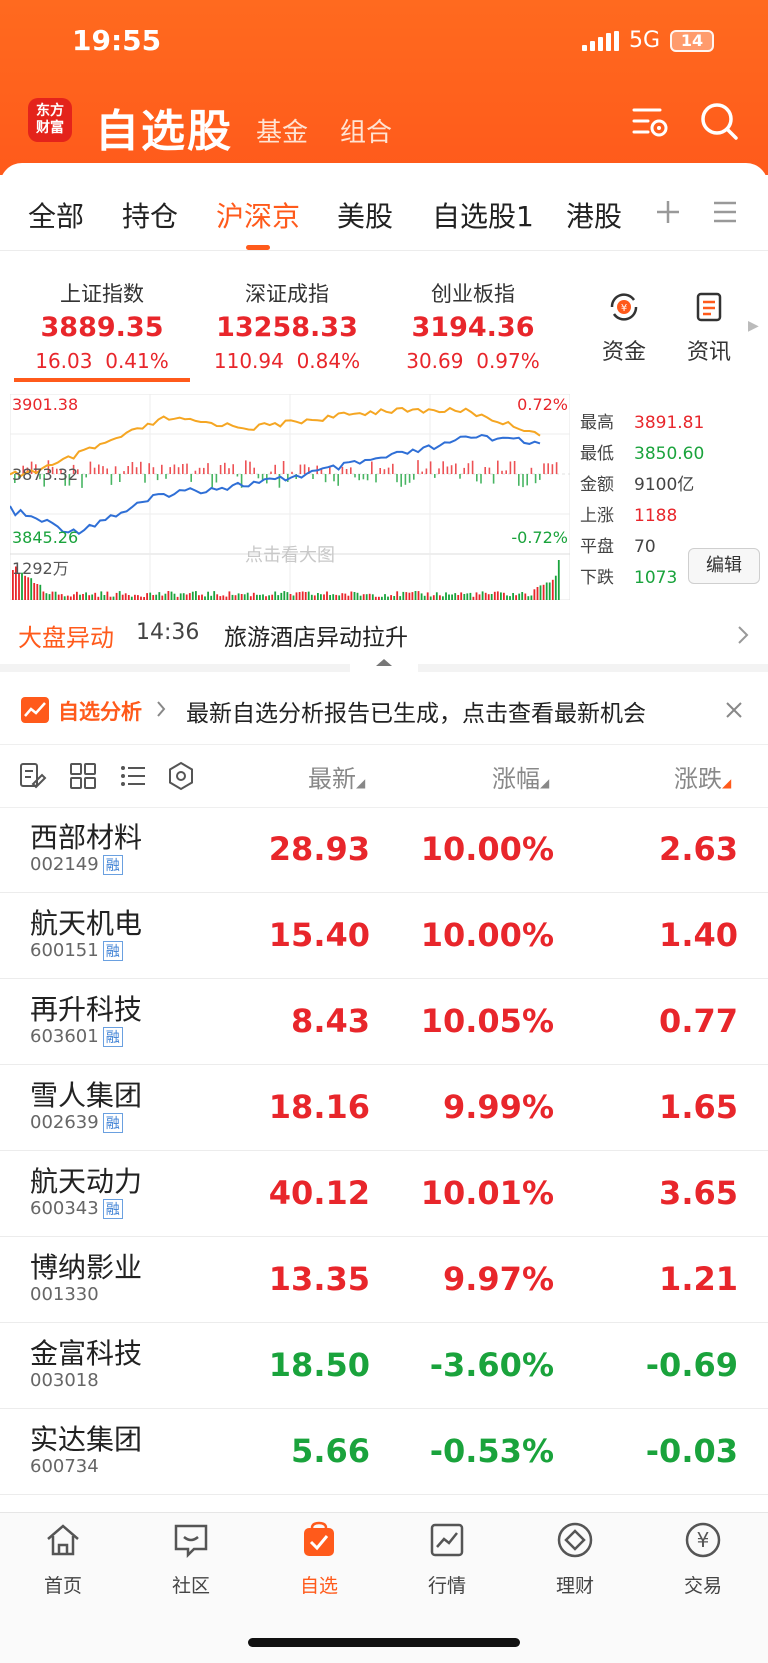  I want to click on category-tab-all: 全部, so click(56, 215).